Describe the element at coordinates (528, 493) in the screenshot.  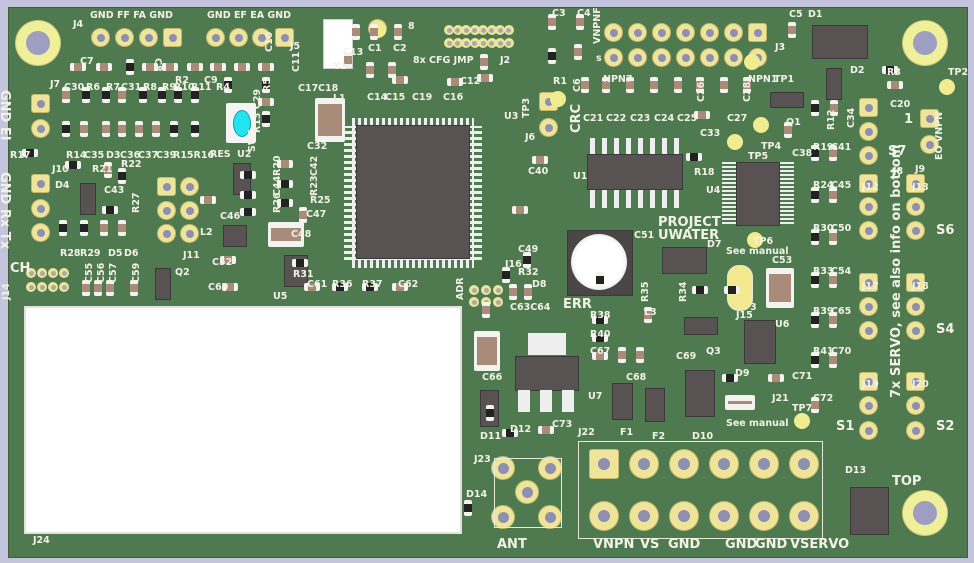
I see `j23-outline` at that location.